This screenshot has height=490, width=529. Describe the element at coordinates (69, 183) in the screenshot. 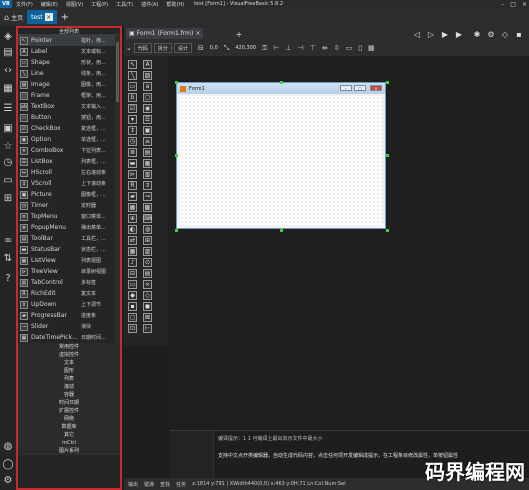

I see `toolbox-item-vscroll: ↕ VScroll 上下滚动条` at that location.